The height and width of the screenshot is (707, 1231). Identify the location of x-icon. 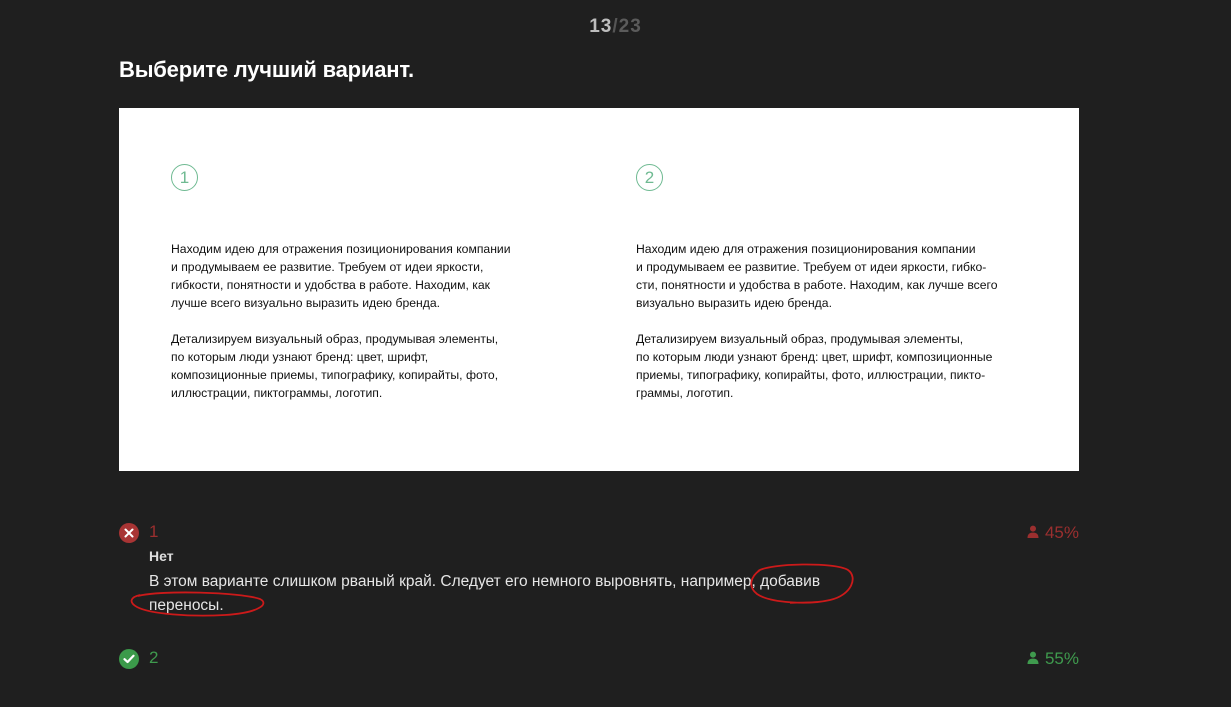
(129, 533).